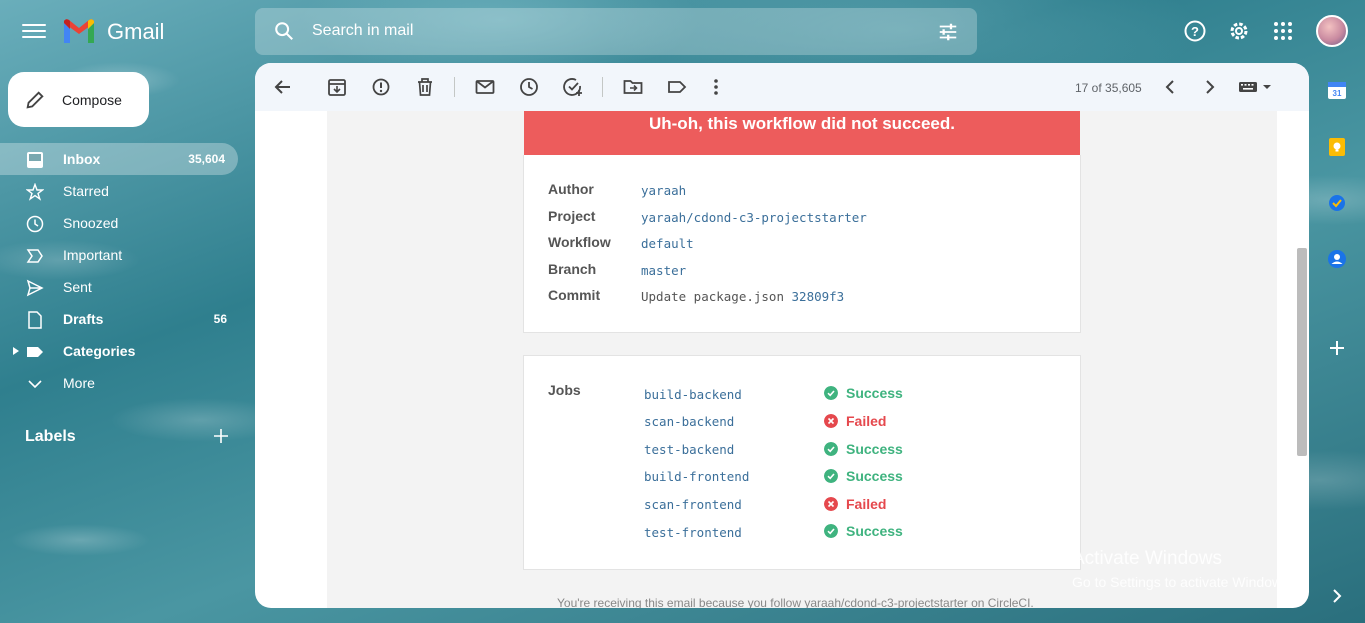  I want to click on delete-icon, so click(425, 87).